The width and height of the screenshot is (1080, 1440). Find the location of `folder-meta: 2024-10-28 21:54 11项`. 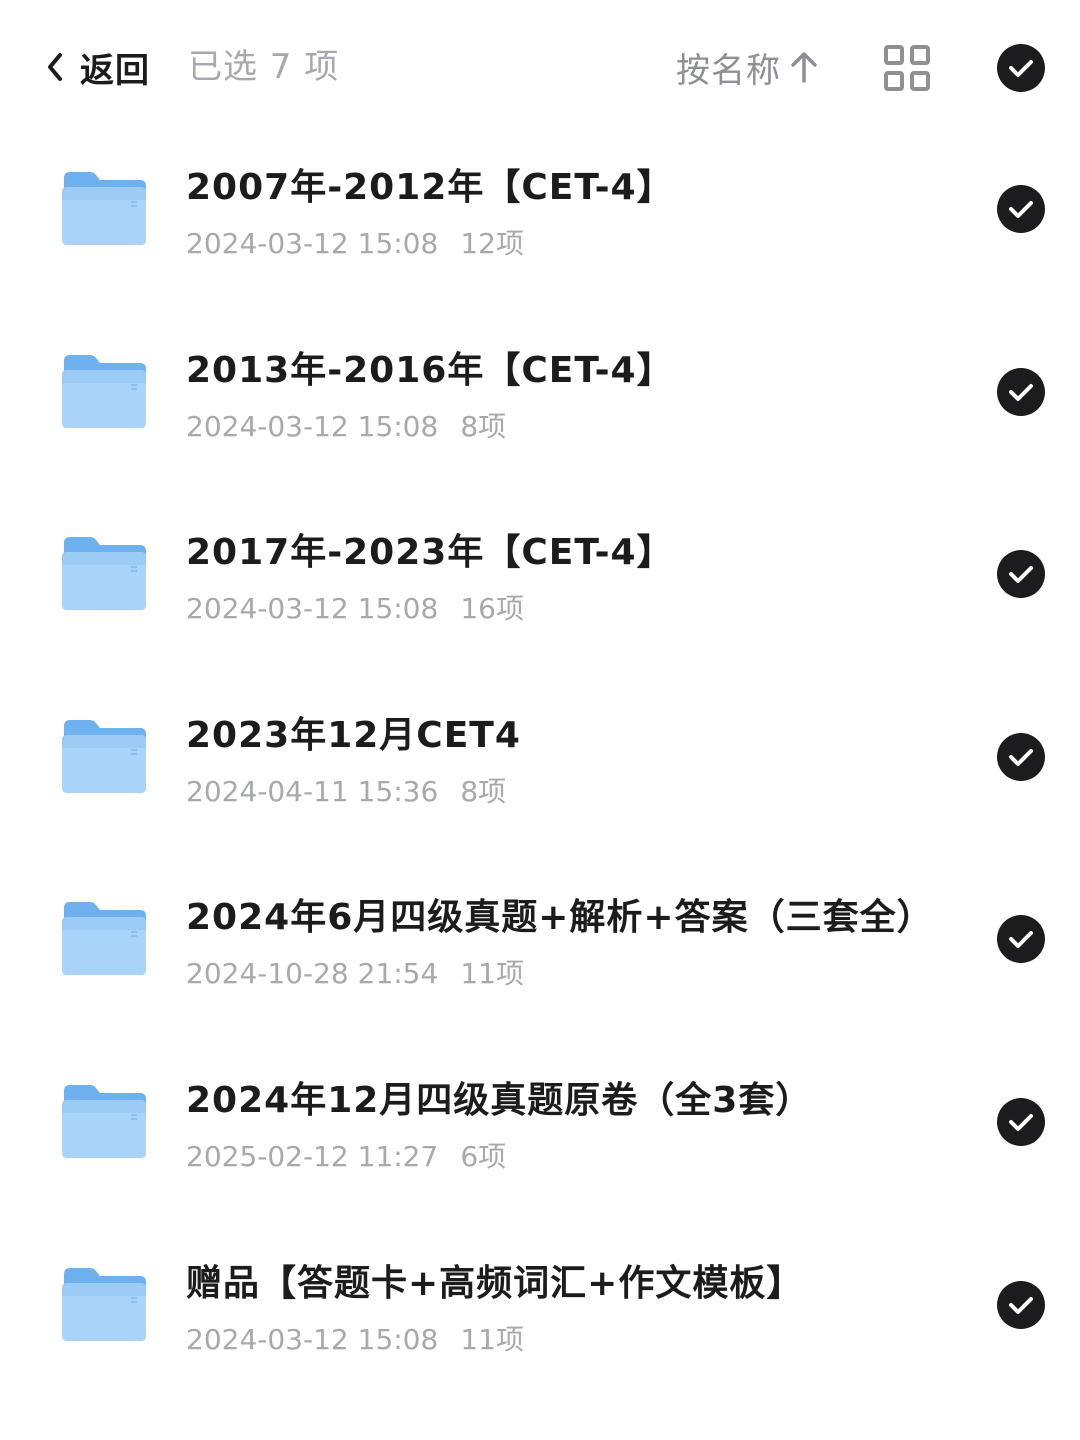

folder-meta: 2024-10-28 21:54 11项 is located at coordinates (355, 972).